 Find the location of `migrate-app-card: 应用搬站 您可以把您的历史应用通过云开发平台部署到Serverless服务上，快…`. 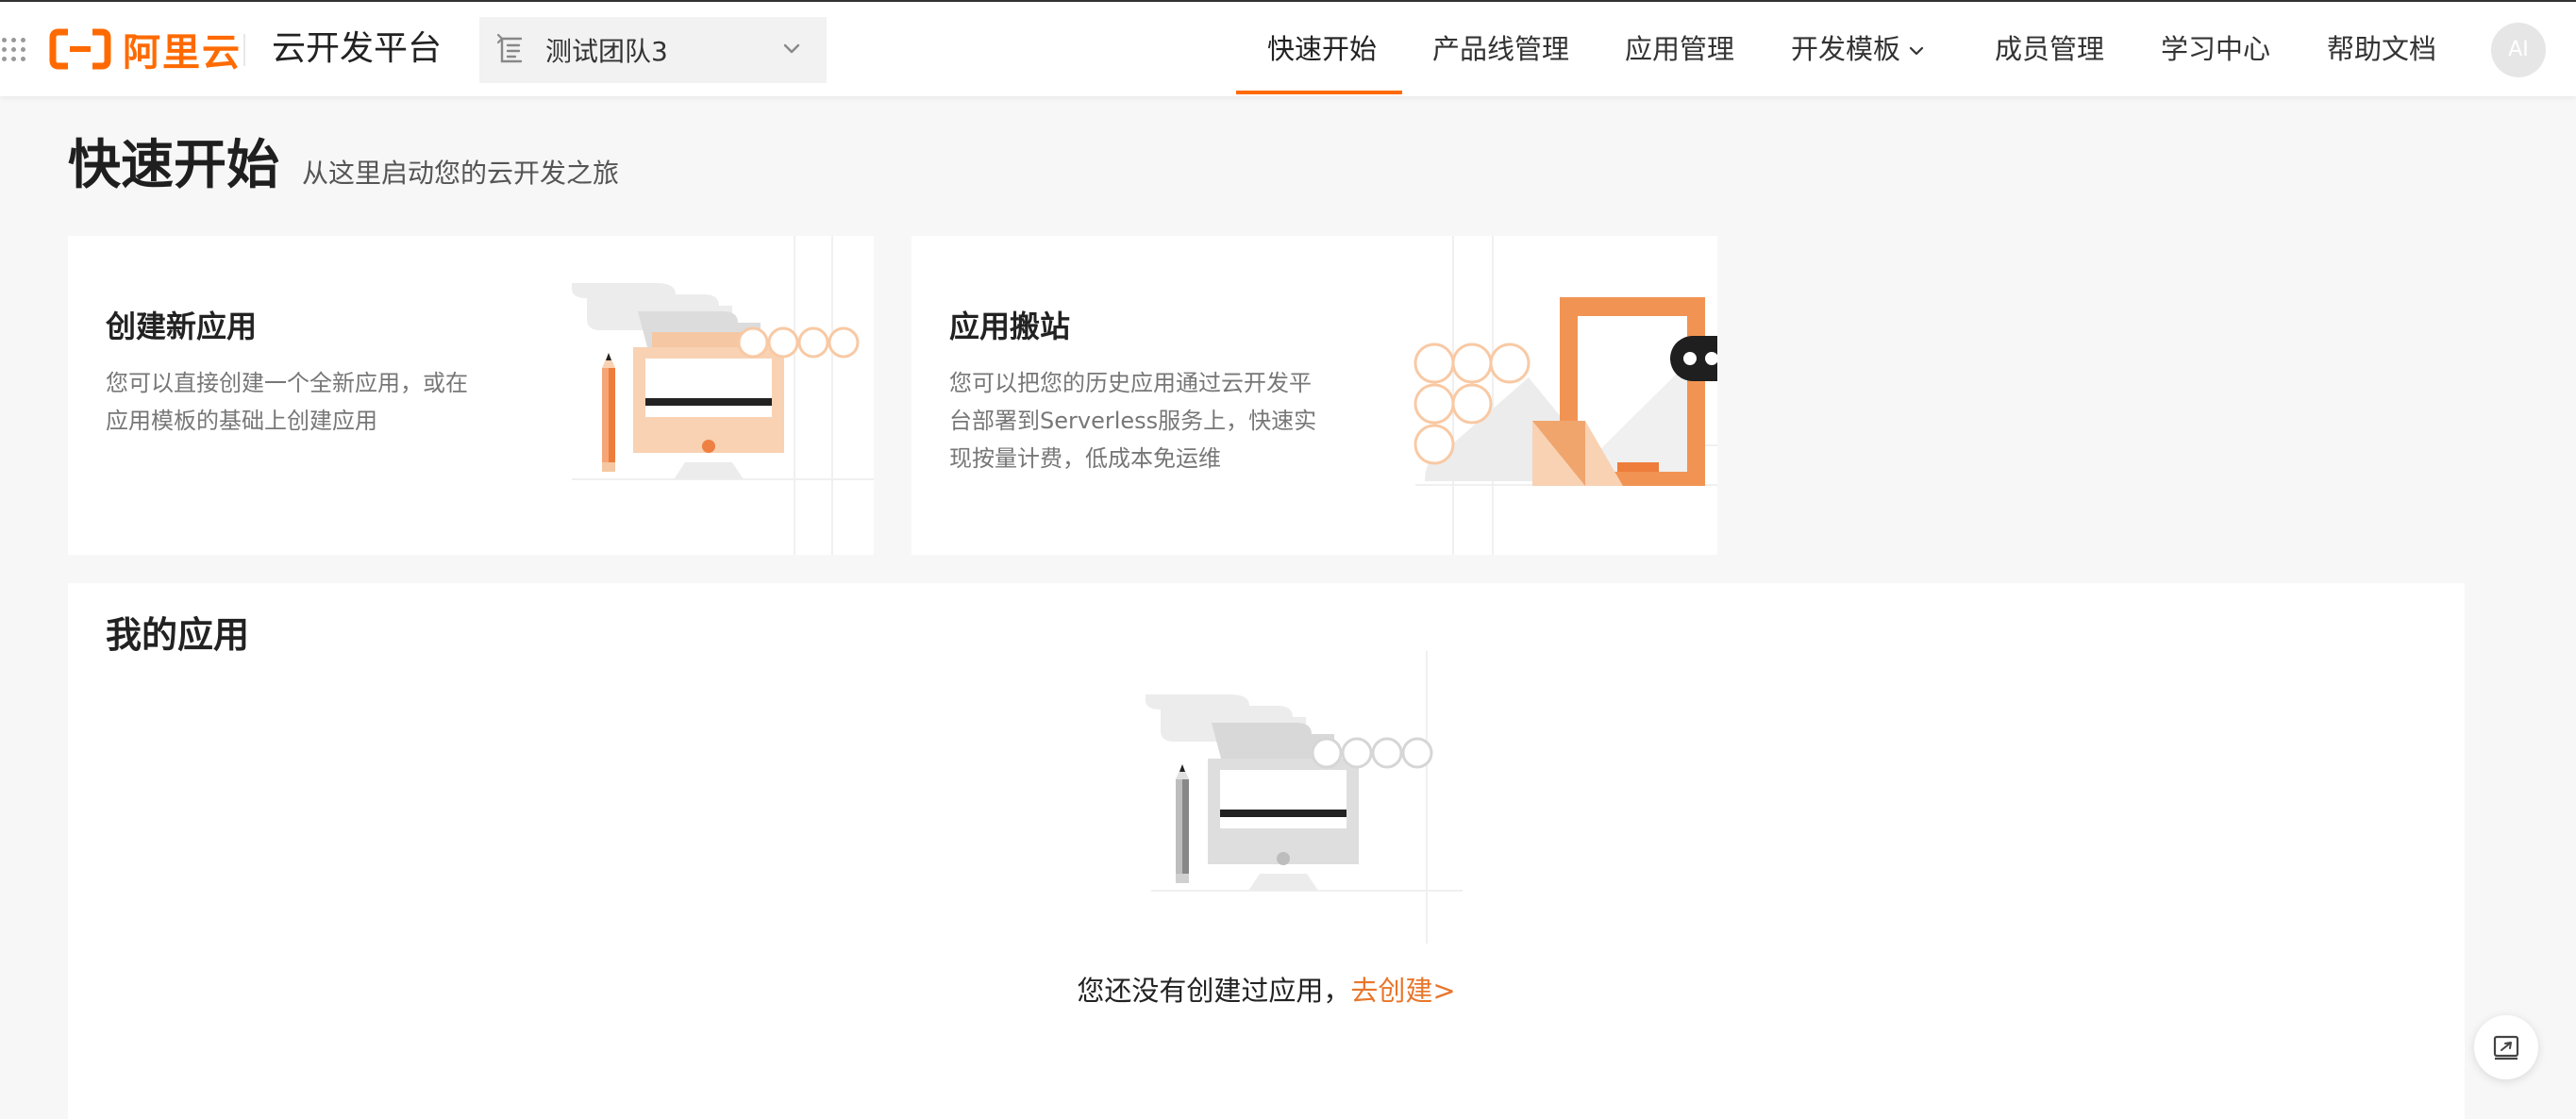

migrate-app-card: 应用搬站 您可以把您的历史应用通过云开发平台部署到Serverless服务上，快… is located at coordinates (1314, 395).